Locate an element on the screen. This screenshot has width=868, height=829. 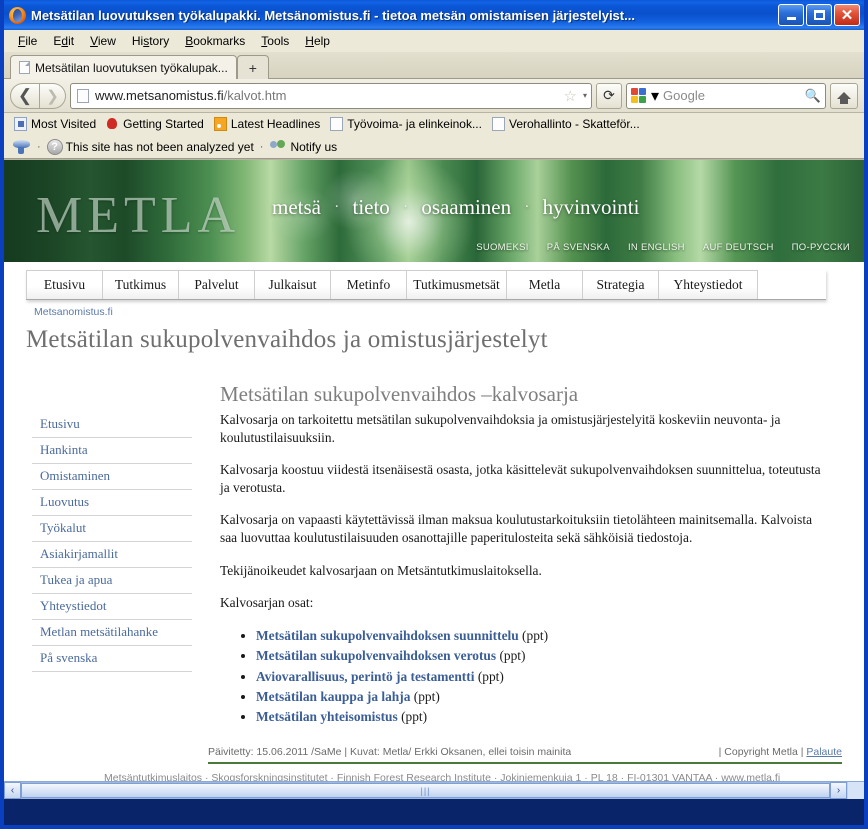
back-arrow-icon: ❮ is located at coordinates (25, 95).